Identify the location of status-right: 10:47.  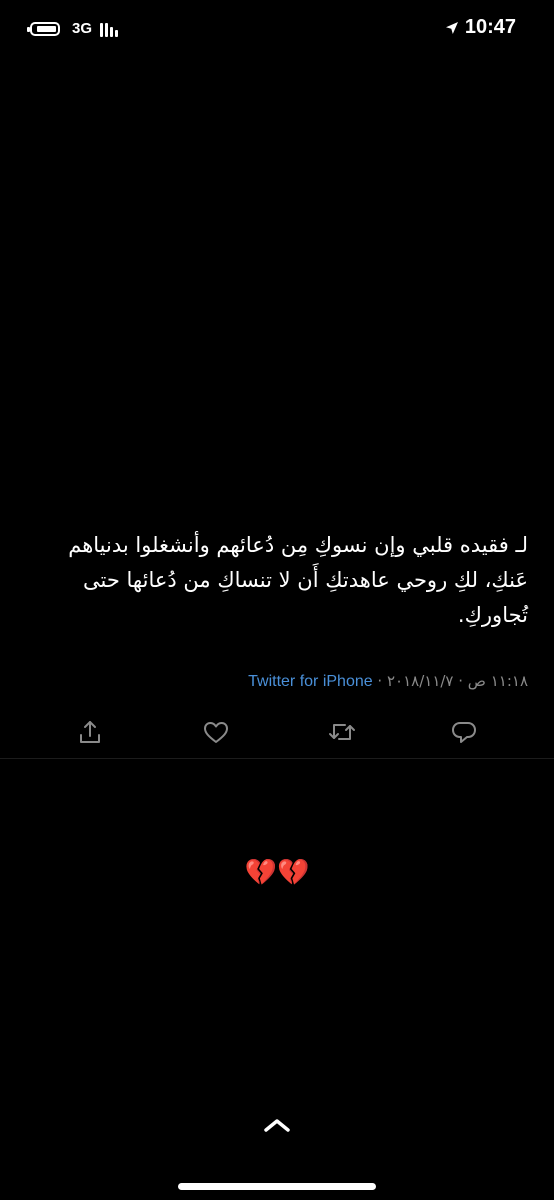
(480, 27).